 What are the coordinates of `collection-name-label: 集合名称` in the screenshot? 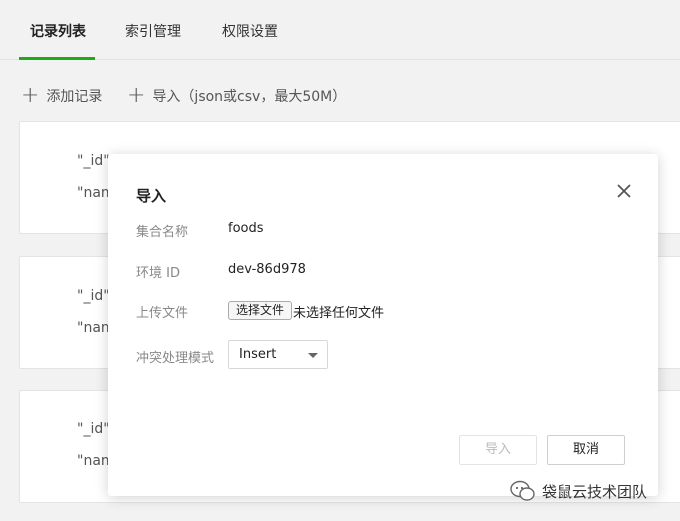 It's located at (162, 232).